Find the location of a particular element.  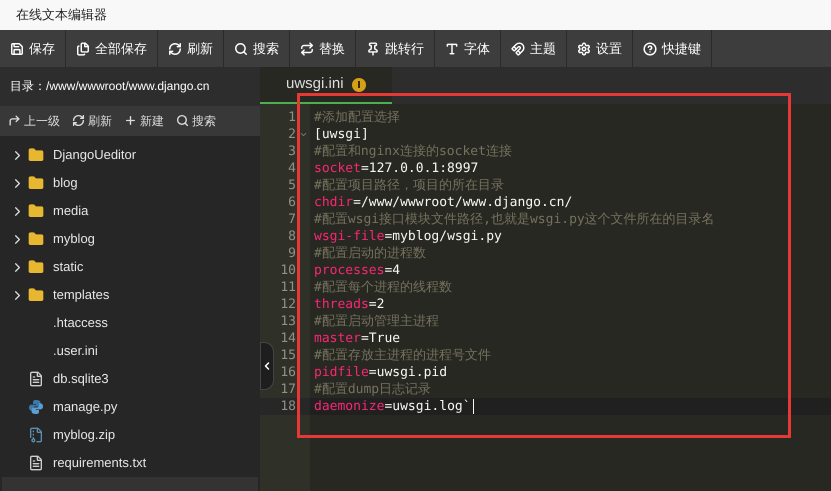

line-number: 12 is located at coordinates (288, 304).